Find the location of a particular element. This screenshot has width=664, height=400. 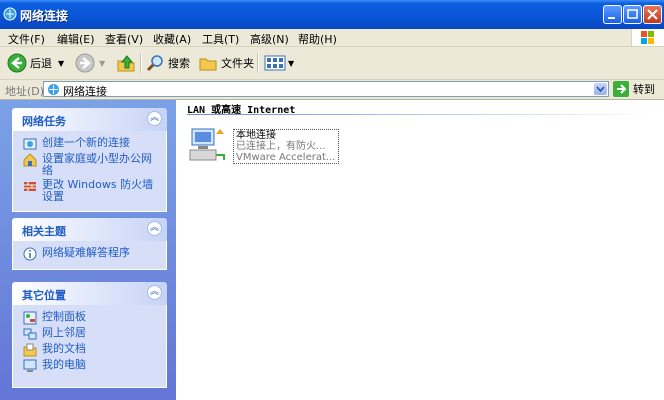

place-label: 我的电脑 is located at coordinates (64, 364).